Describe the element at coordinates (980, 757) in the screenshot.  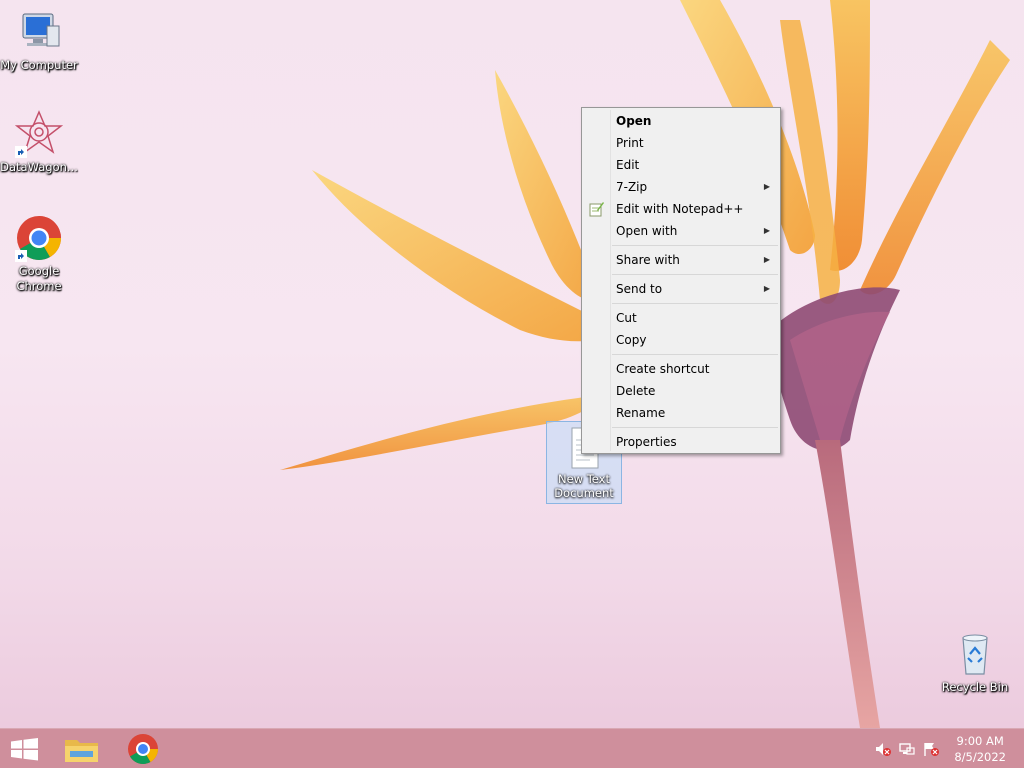
I see `clock-date: 8/5/2022` at that location.